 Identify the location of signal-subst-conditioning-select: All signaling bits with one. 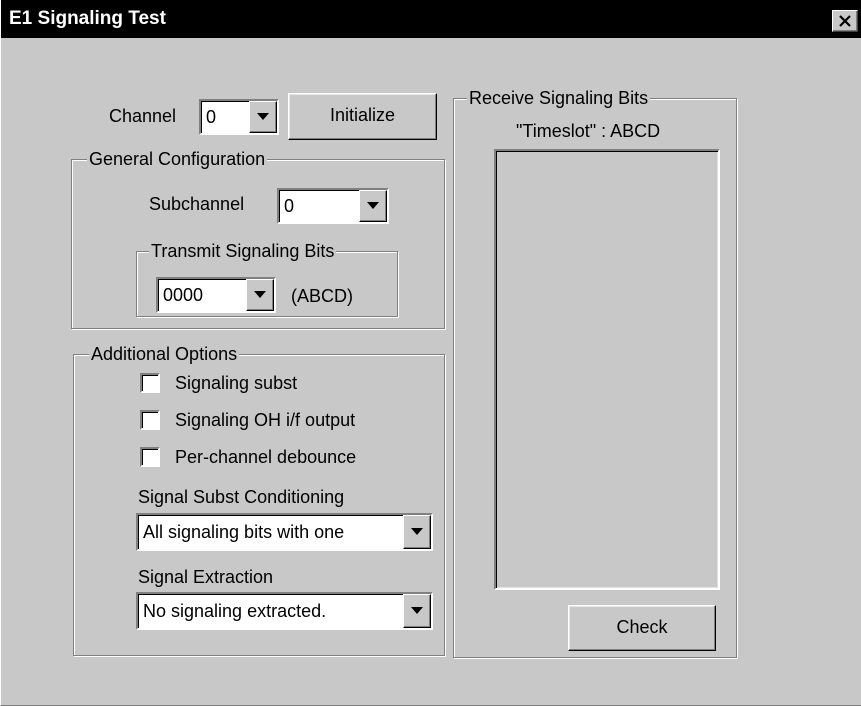
(284, 532).